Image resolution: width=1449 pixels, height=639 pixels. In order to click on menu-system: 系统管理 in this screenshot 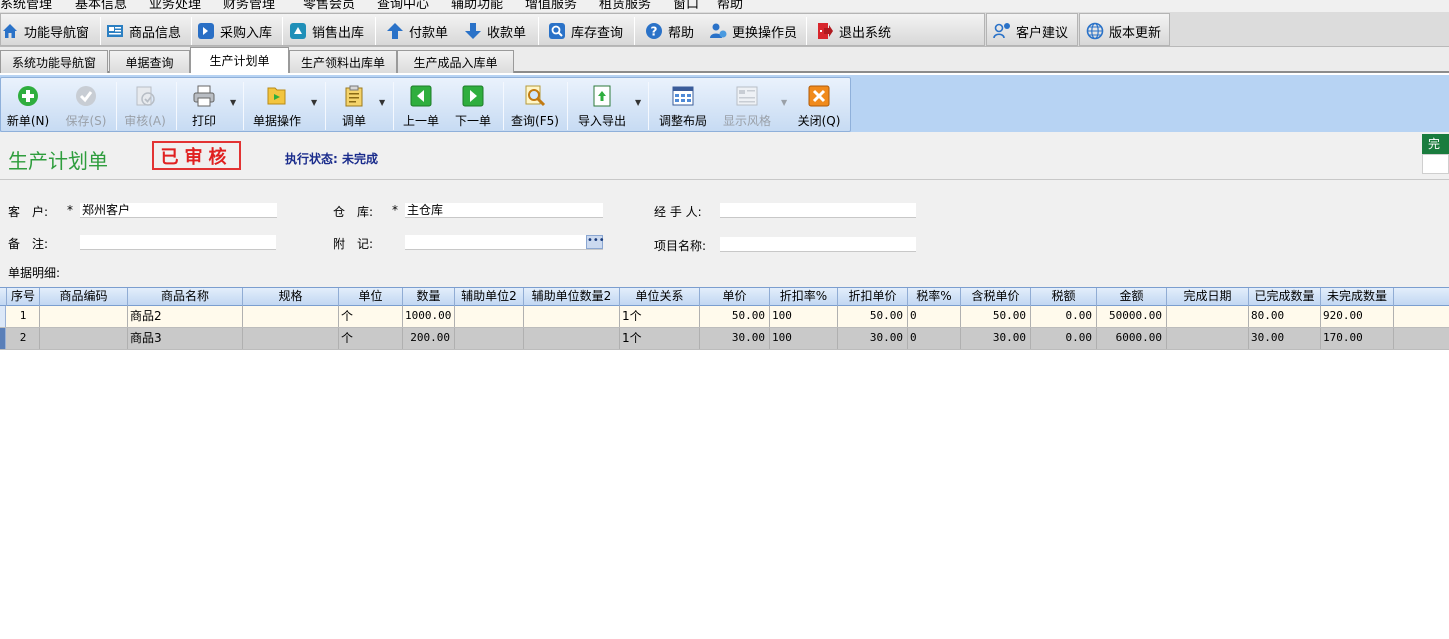, I will do `click(26, 6)`.